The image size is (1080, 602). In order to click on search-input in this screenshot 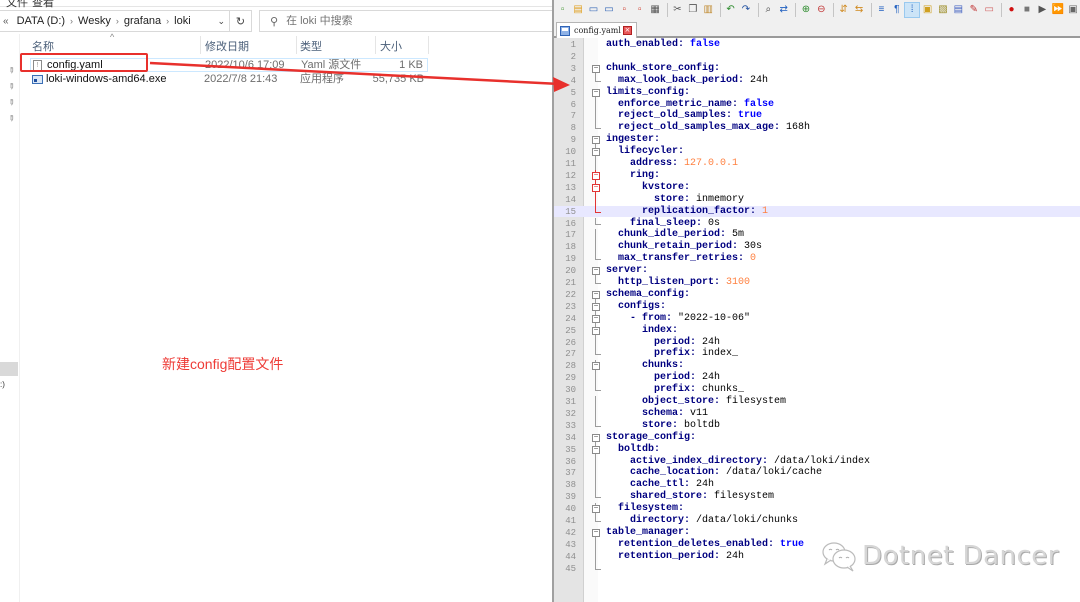, I will do `click(406, 21)`.